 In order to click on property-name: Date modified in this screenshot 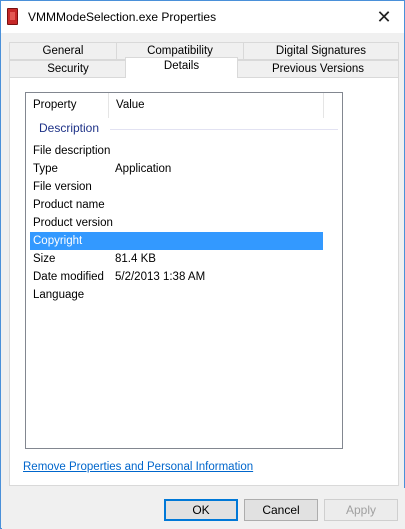, I will do `click(68, 277)`.